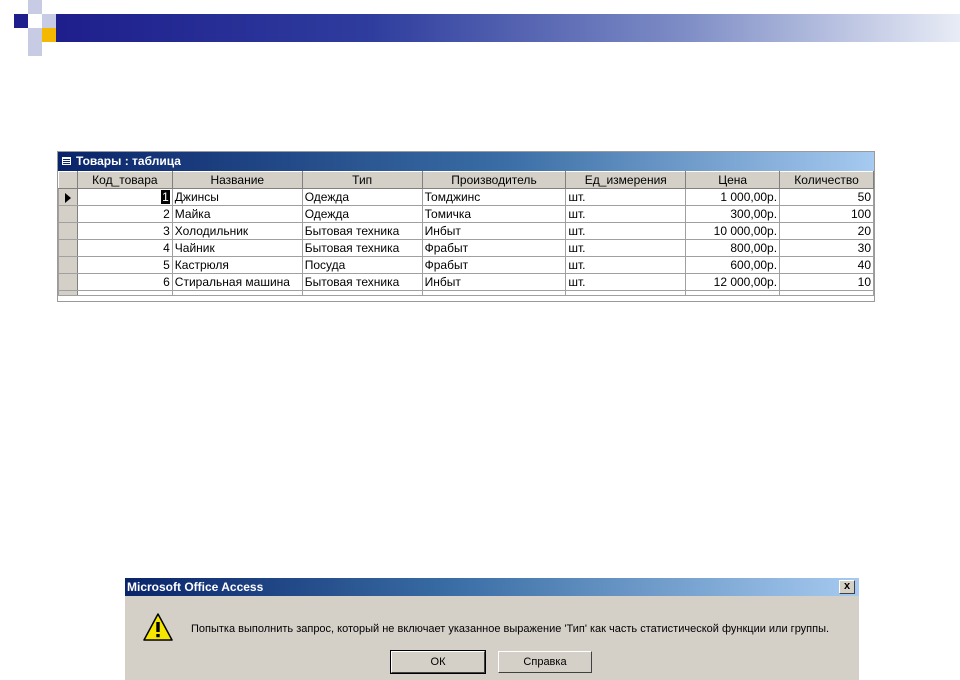  Describe the element at coordinates (466, 161) in the screenshot. I see `table-window-titlebar: Товары : таблица` at that location.